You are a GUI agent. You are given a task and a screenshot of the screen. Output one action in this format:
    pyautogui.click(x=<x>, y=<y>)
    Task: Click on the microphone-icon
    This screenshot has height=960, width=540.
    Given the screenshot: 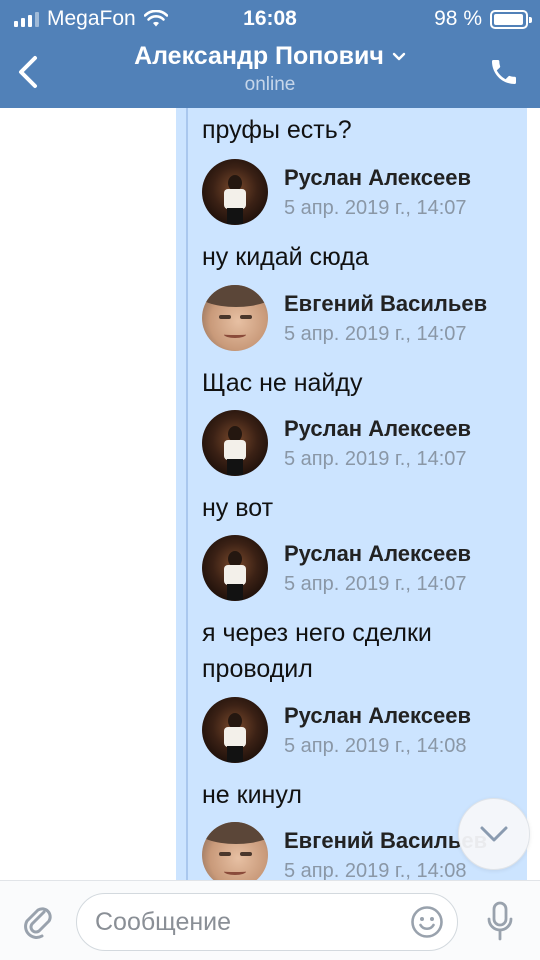 What is the action you would take?
    pyautogui.click(x=500, y=921)
    